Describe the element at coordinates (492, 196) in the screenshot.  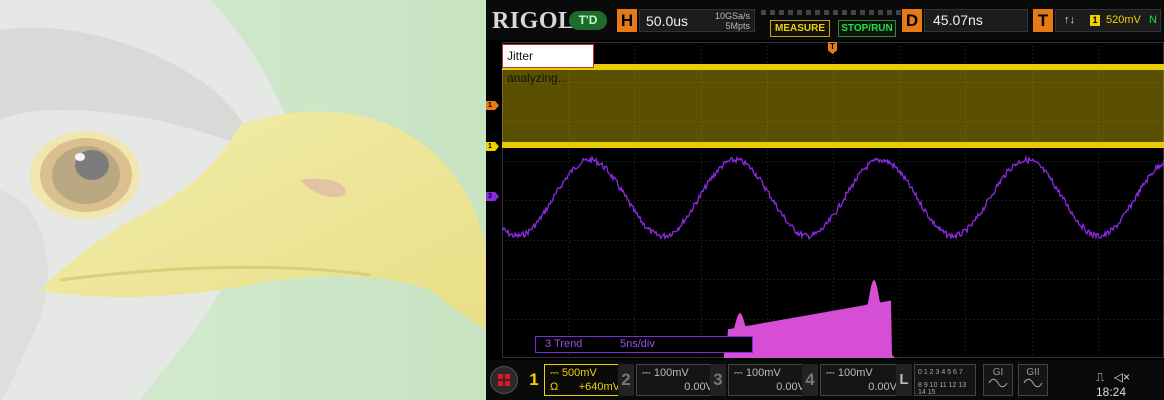
I see `ch3-offset-marker: 3` at that location.